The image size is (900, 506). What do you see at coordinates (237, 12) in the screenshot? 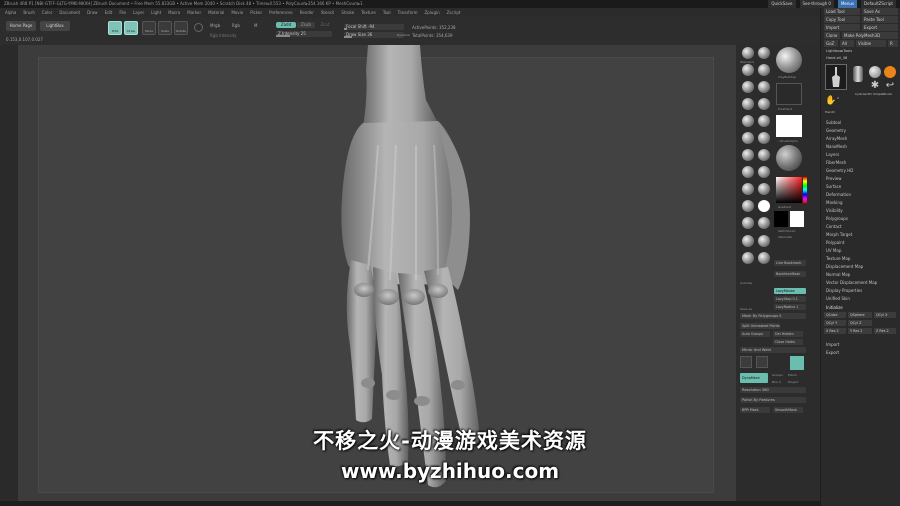
I see `menu-movie: Movie` at bounding box center [237, 12].